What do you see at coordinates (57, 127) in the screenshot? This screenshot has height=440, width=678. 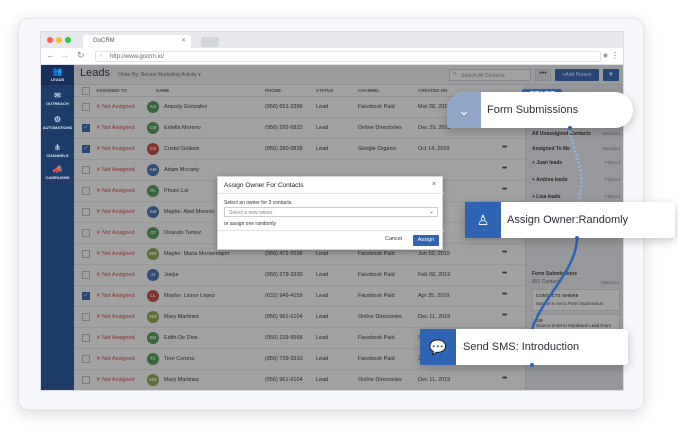 I see `sidebar-item-label: AUTOMATIONS` at bounding box center [57, 127].